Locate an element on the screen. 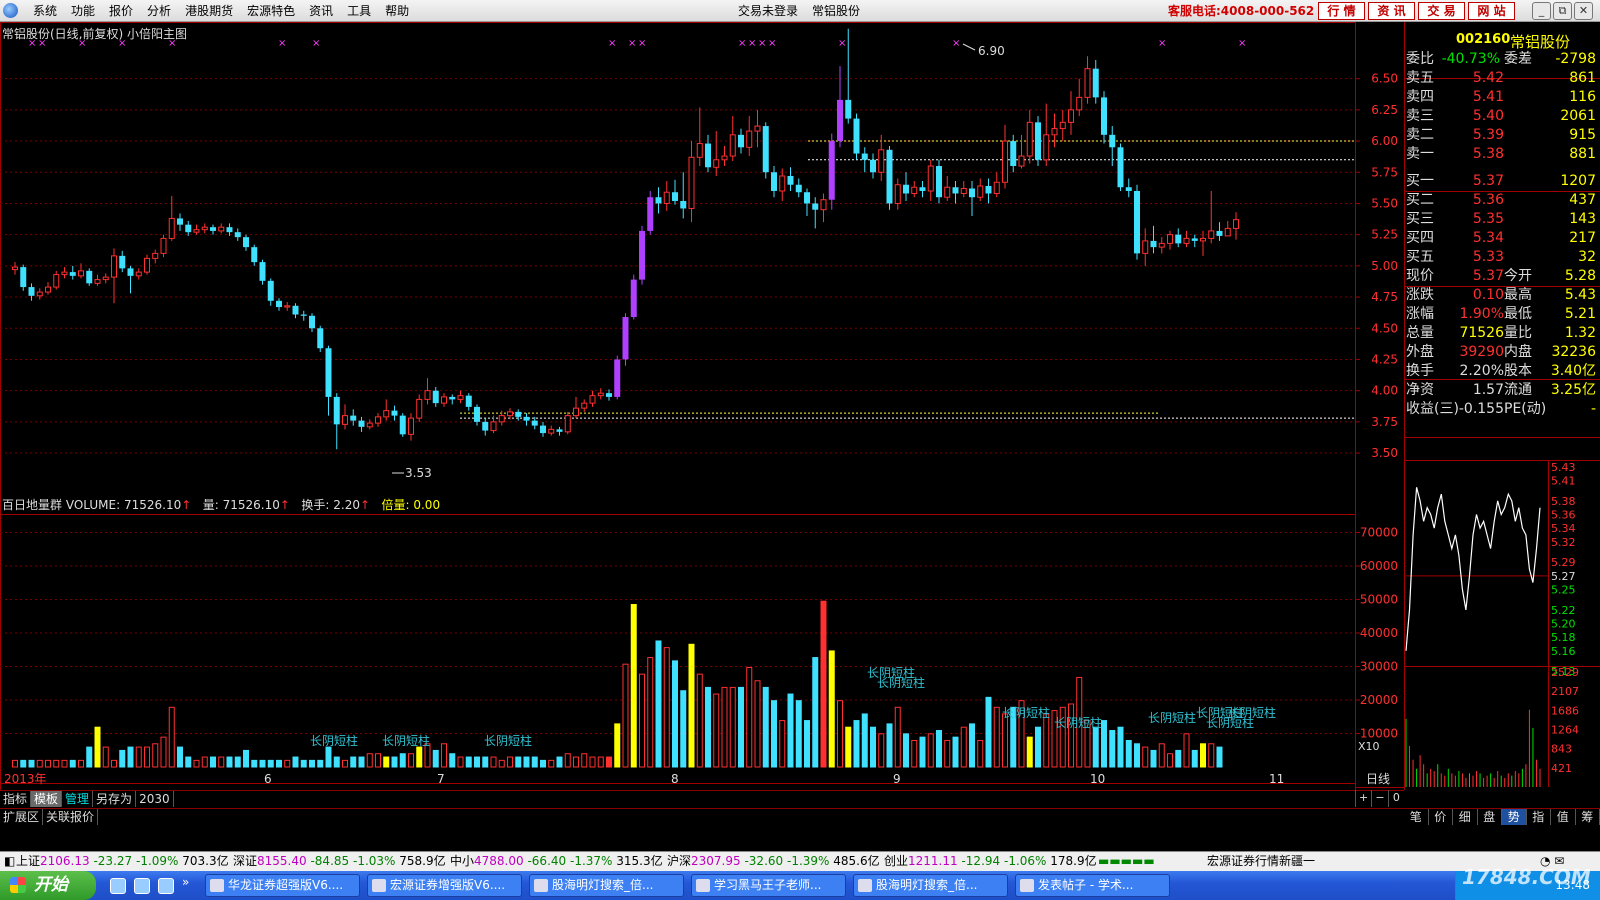 The height and width of the screenshot is (900, 1600). tab-related-quotes: 关联报价 is located at coordinates (71, 817).